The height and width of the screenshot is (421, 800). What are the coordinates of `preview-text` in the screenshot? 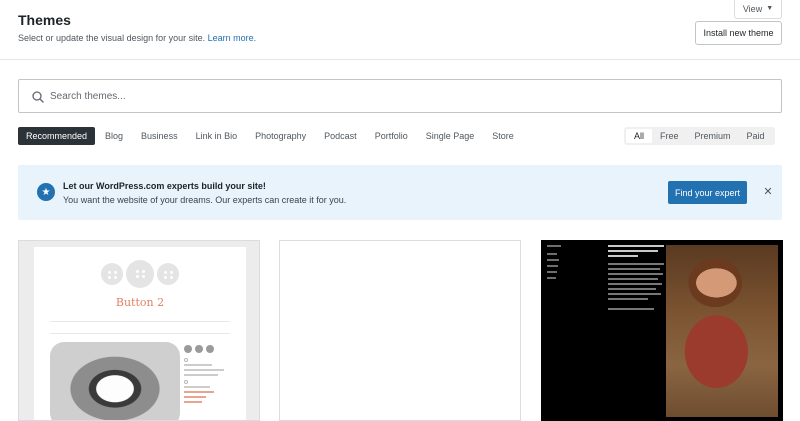 It's located at (637, 279).